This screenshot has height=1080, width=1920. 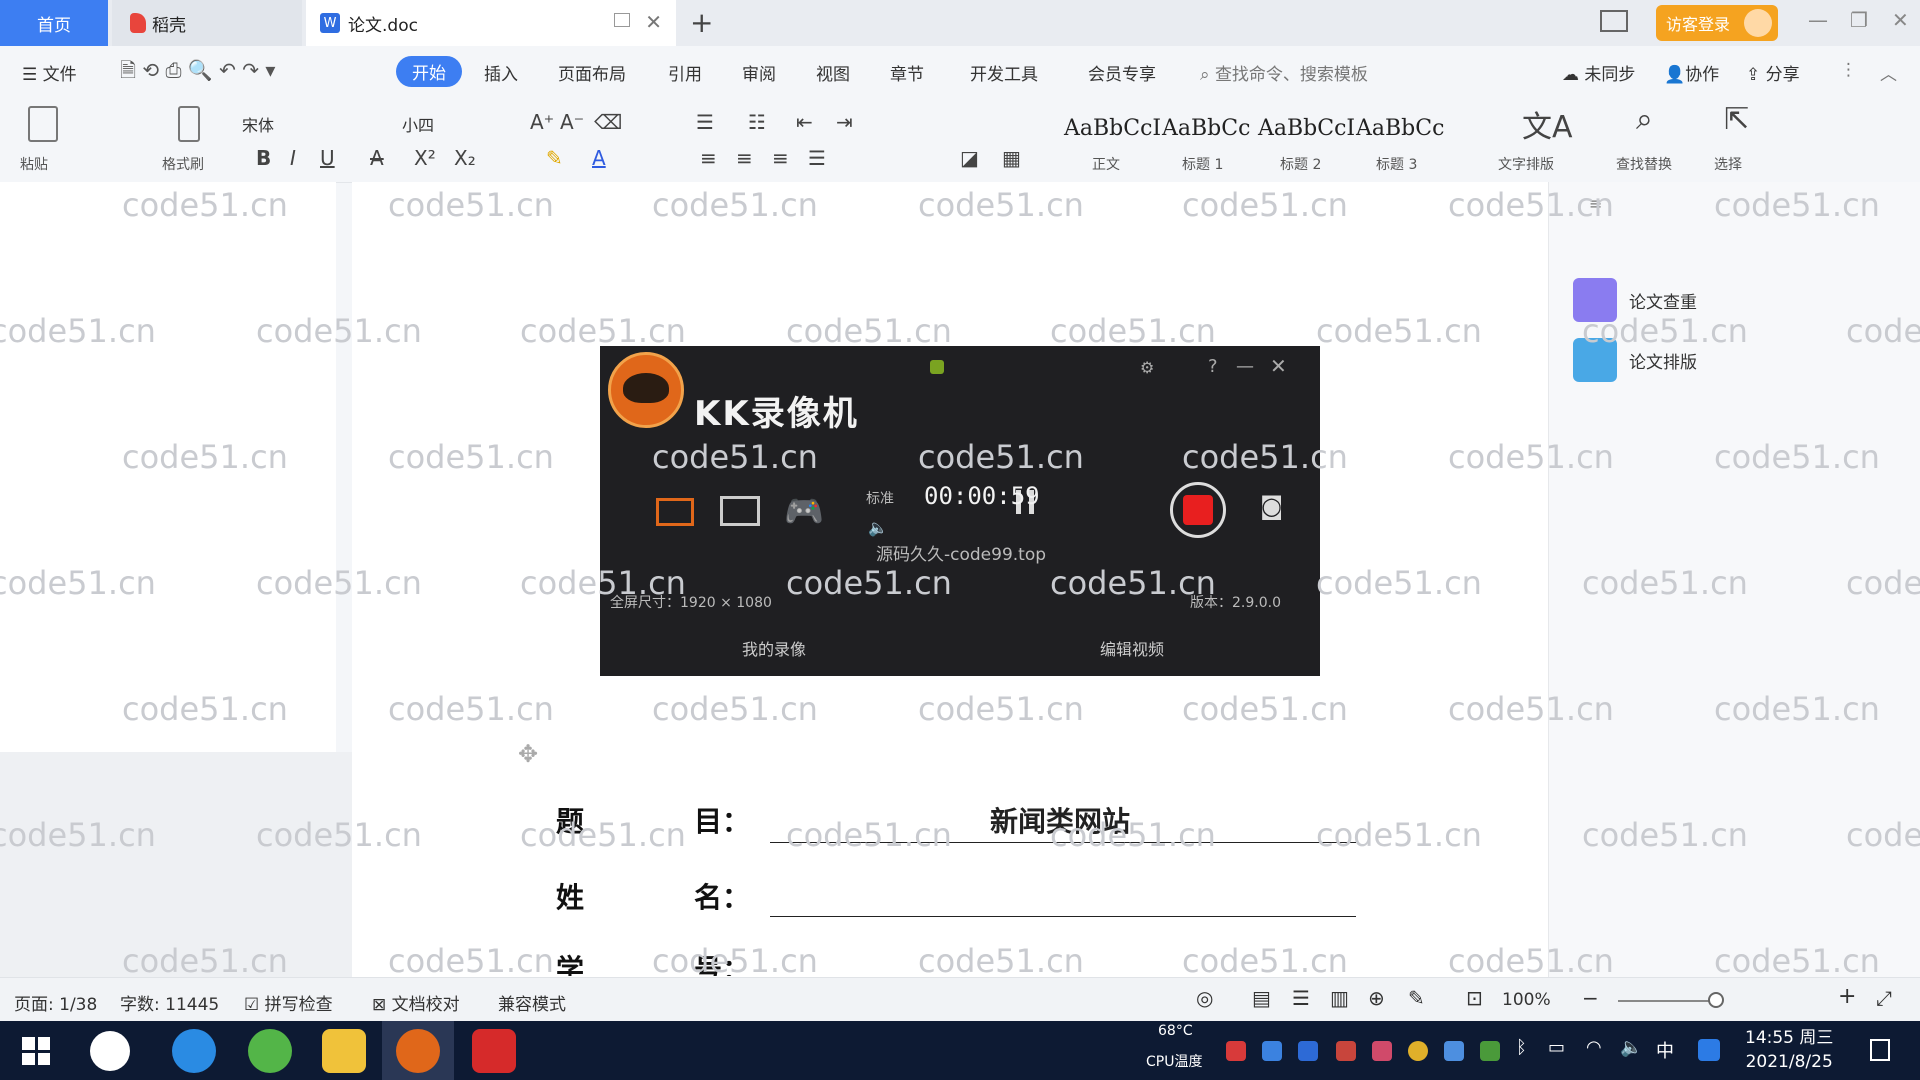 I want to click on stop-record-button, so click(x=1198, y=510).